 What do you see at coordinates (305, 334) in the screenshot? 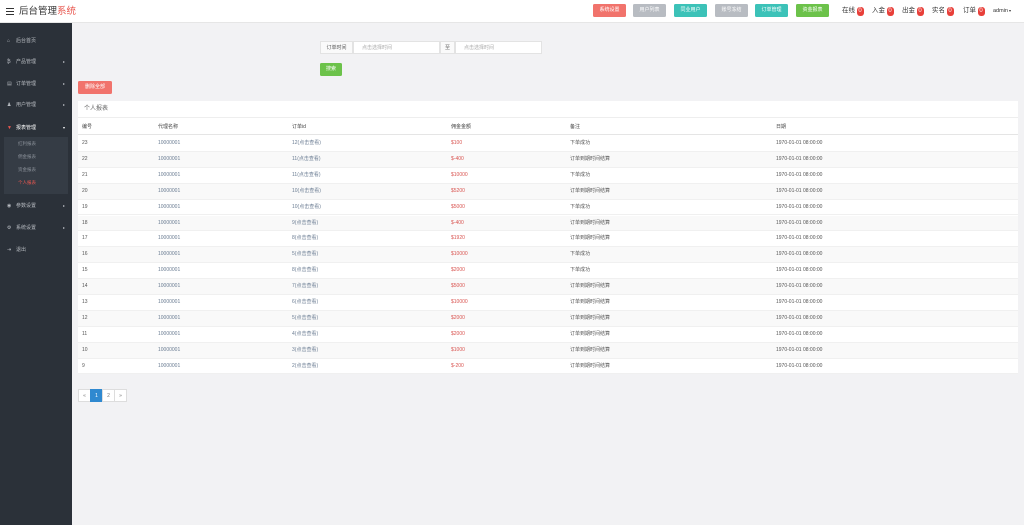
I see `cell-order-link: 4(点击查看)` at bounding box center [305, 334].